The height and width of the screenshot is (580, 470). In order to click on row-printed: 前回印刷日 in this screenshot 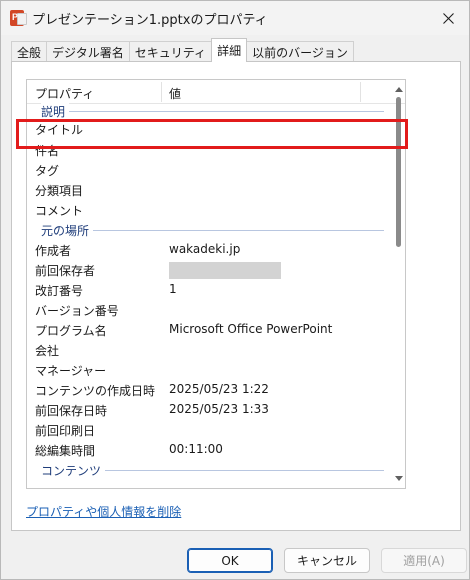, I will do `click(208, 430)`.